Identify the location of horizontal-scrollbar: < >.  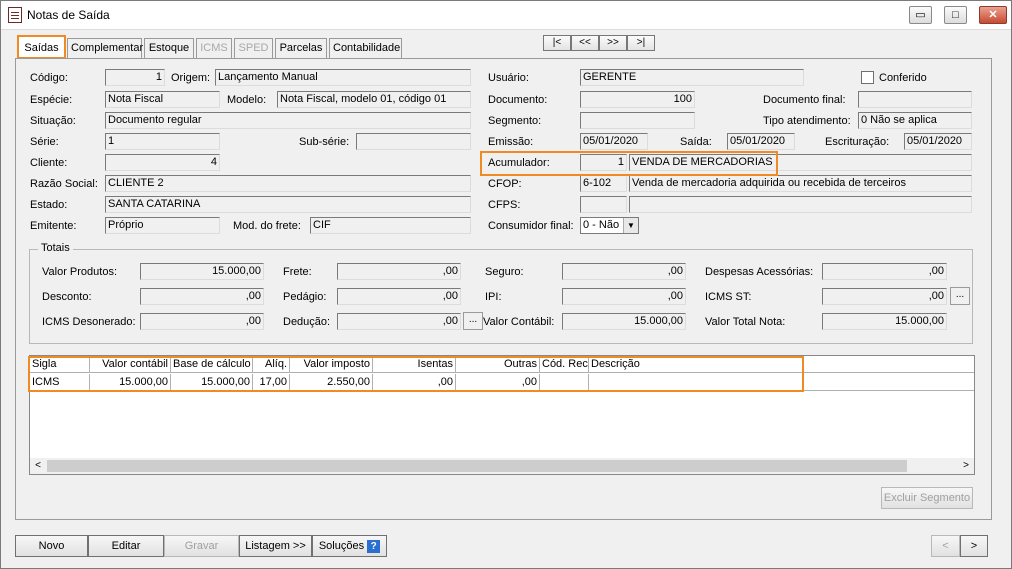
(502, 466).